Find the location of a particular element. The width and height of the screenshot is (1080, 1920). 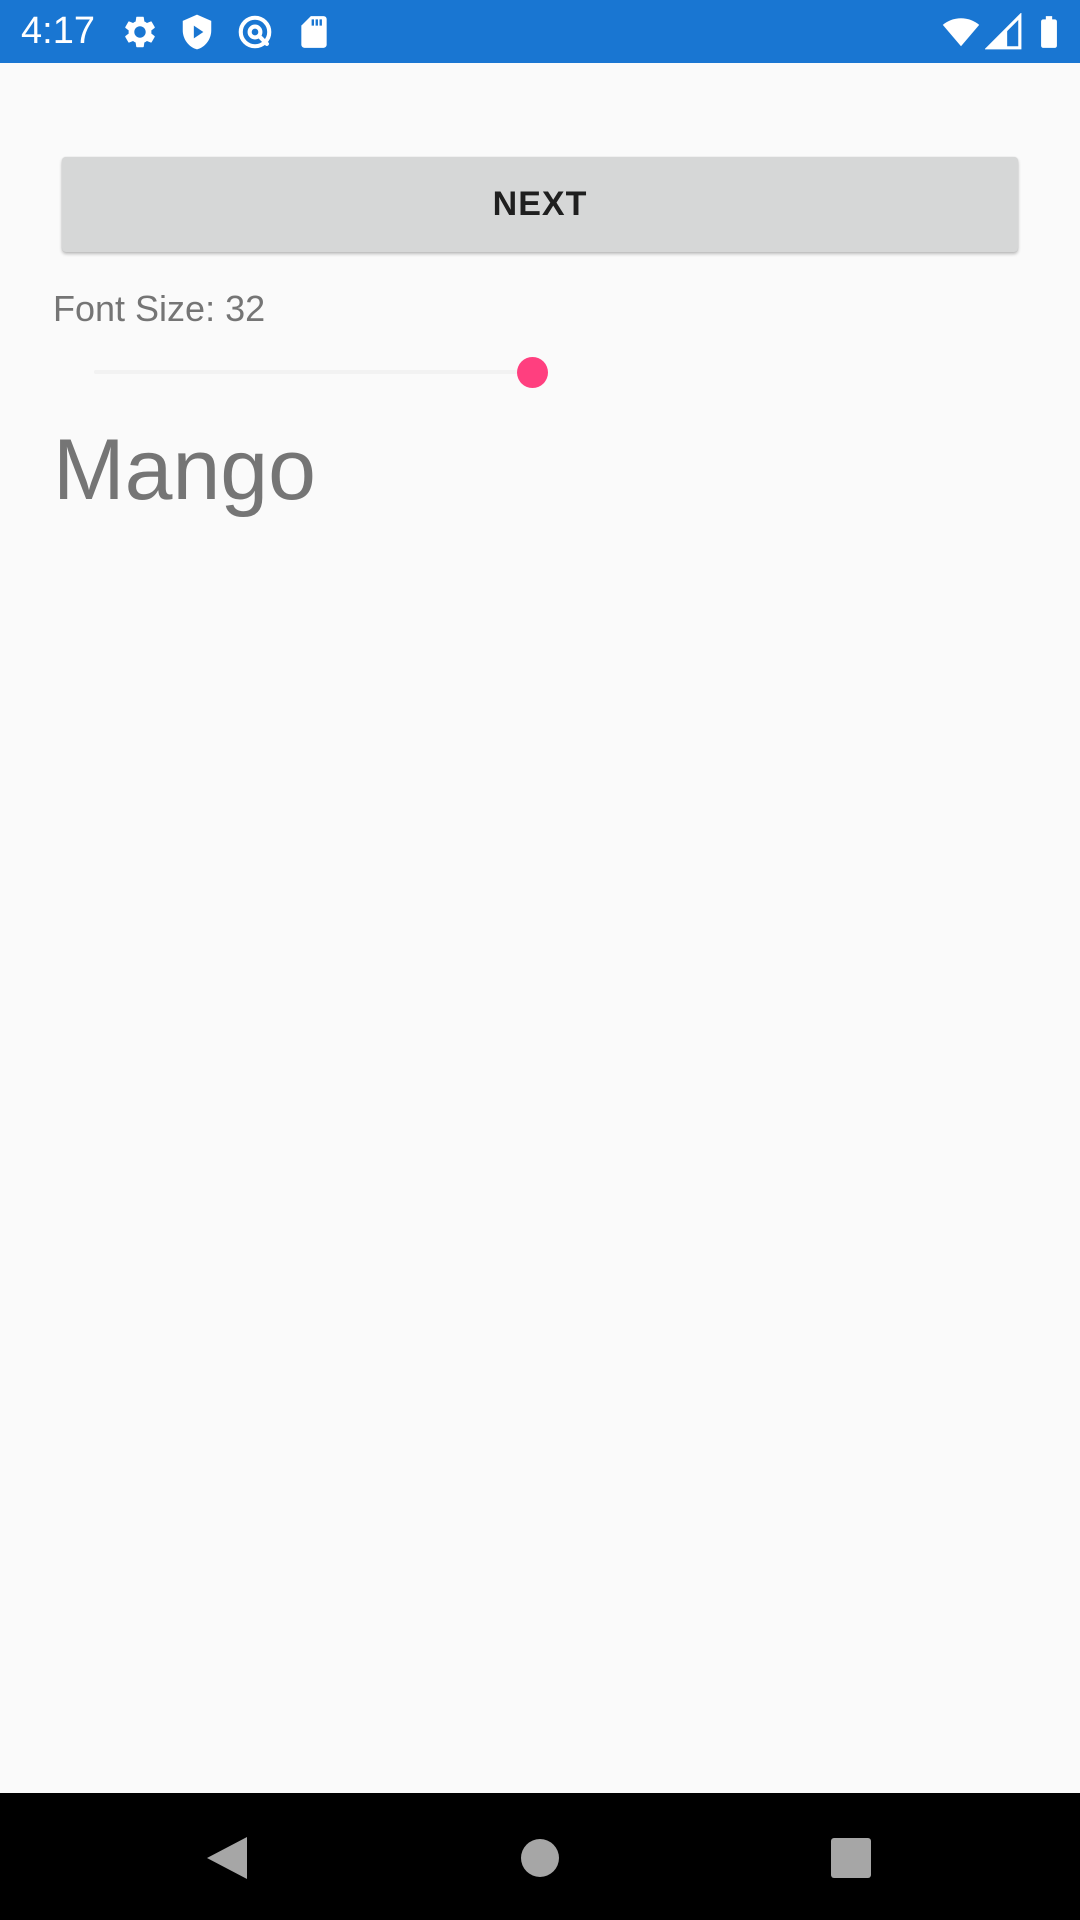

home-icon is located at coordinates (540, 1858).